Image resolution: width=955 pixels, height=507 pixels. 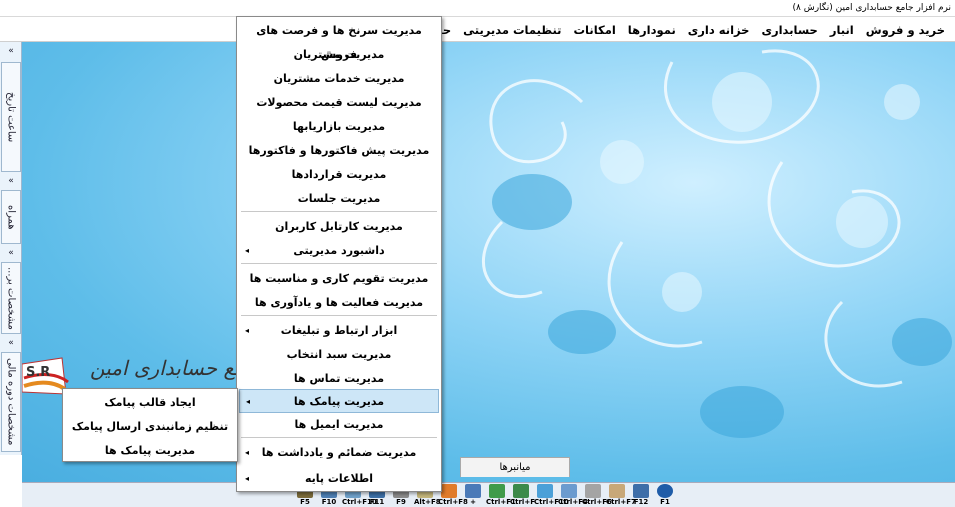 What do you see at coordinates (665, 491) in the screenshot?
I see `help-icon` at bounding box center [665, 491].